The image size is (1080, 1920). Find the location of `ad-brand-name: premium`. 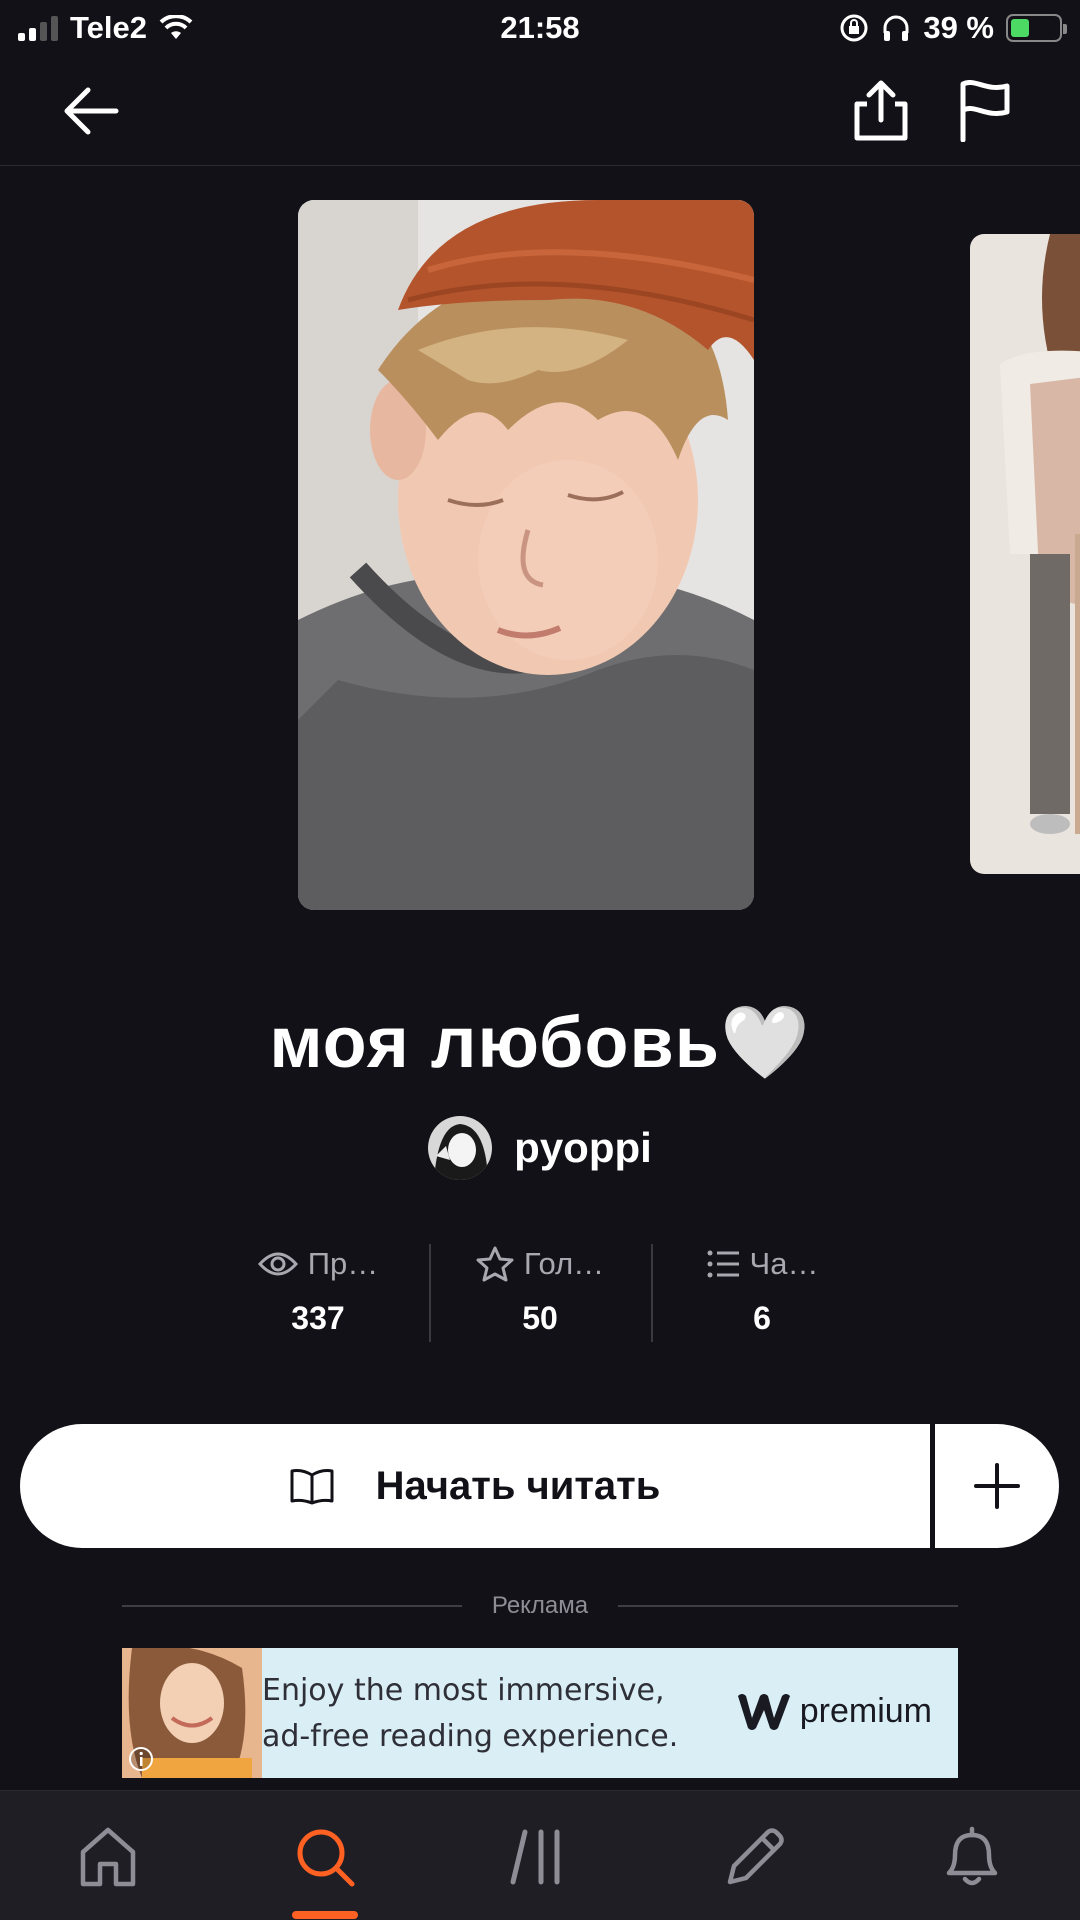

ad-brand-name: premium is located at coordinates (865, 1710).